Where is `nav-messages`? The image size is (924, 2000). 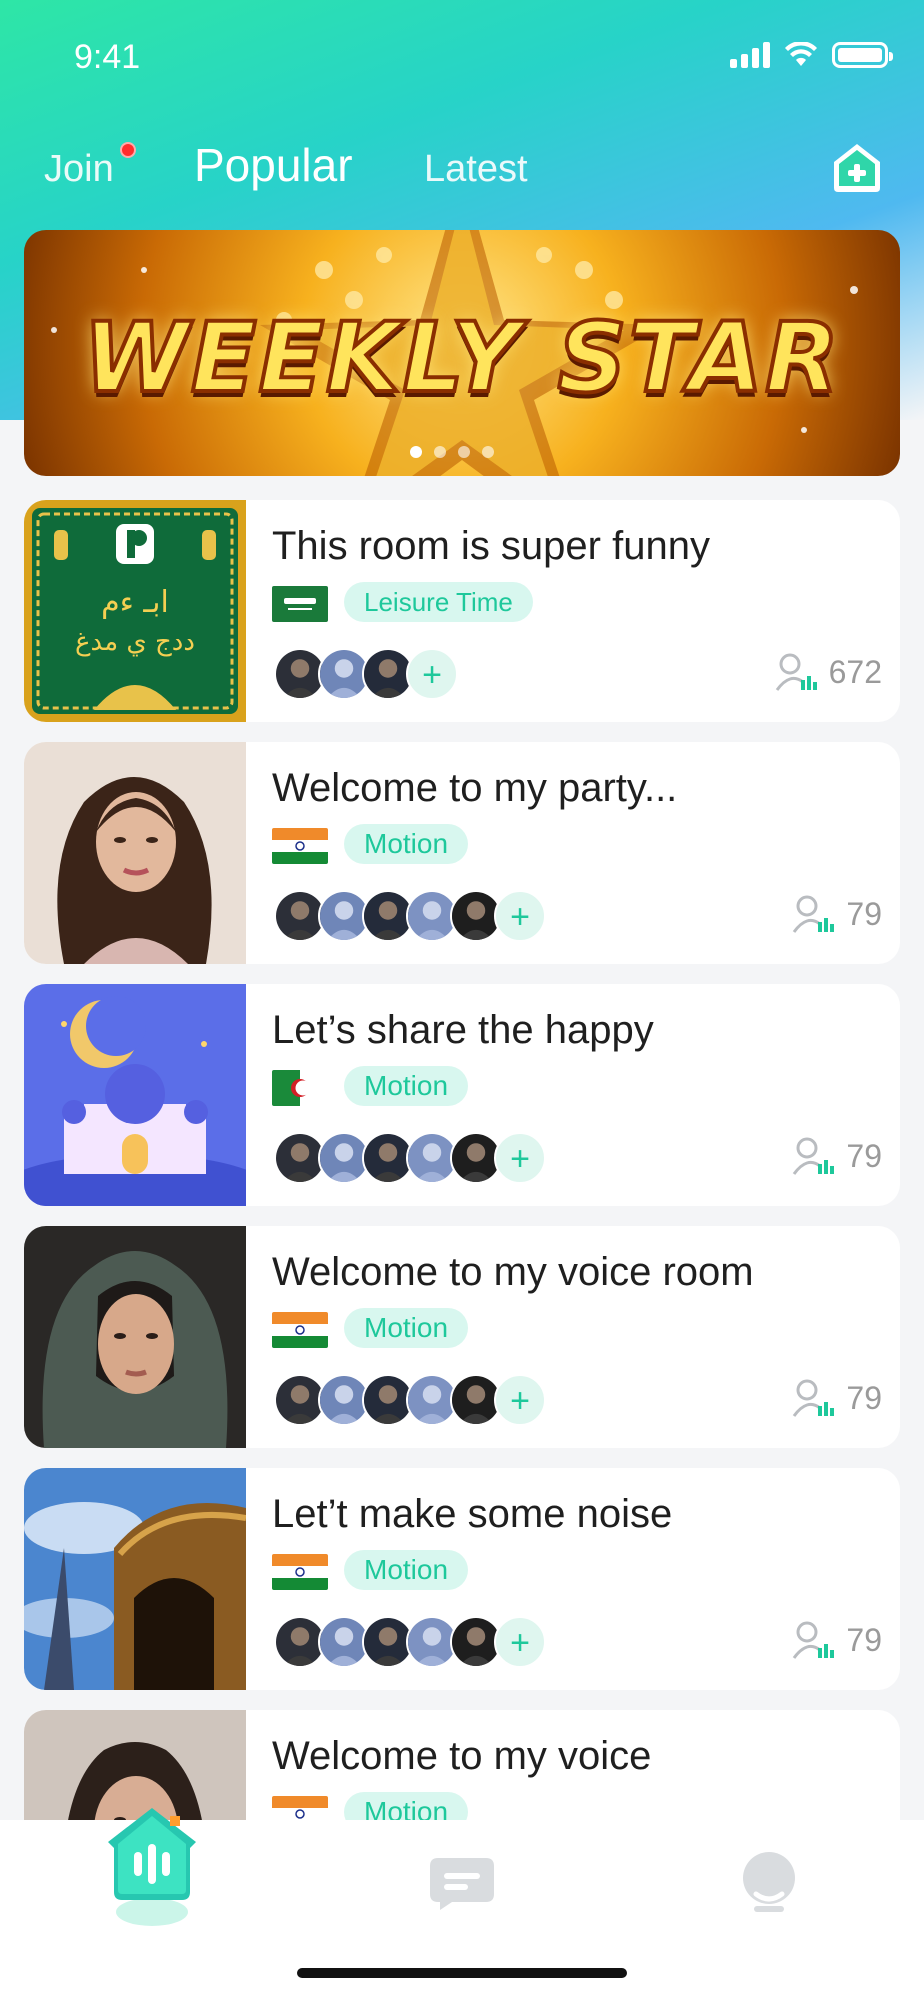 nav-messages is located at coordinates (462, 1884).